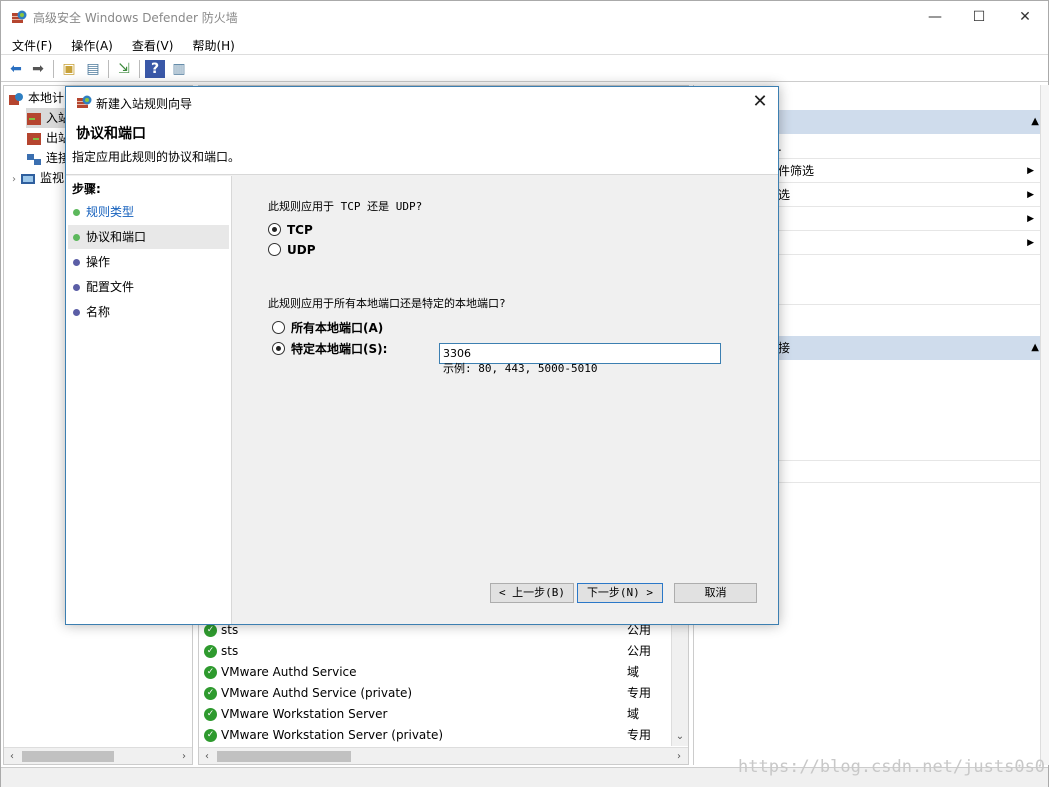  I want to click on cancel-button: 取消, so click(715, 593).